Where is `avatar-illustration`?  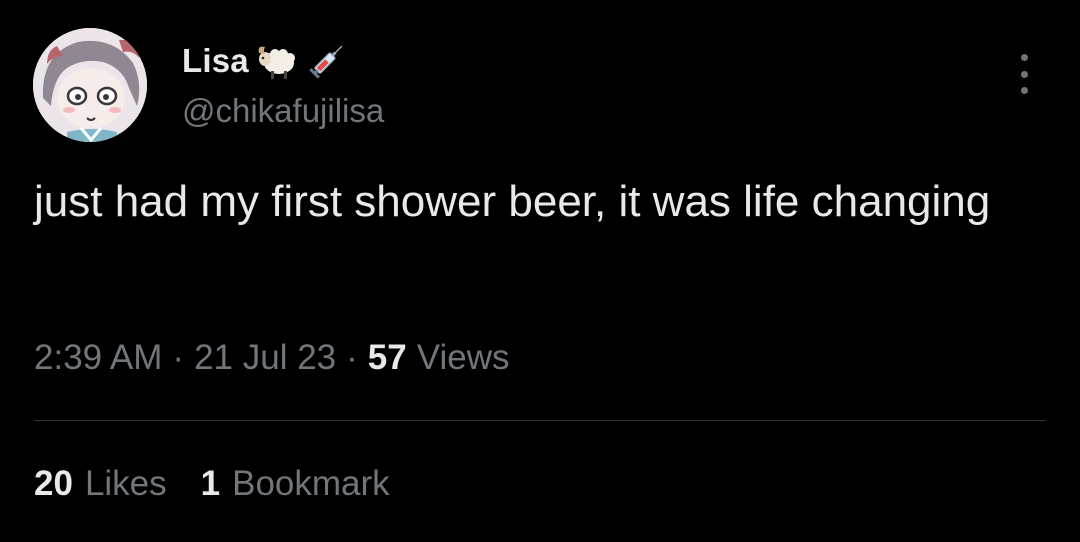 avatar-illustration is located at coordinates (90, 85).